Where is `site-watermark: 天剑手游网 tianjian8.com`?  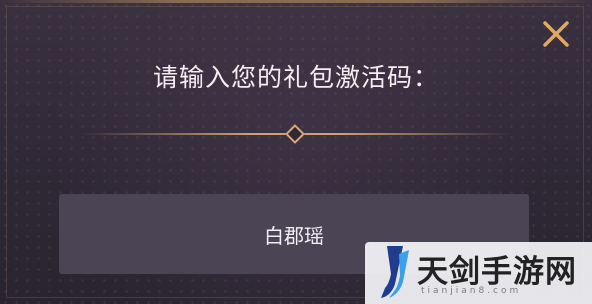
site-watermark: 天剑手游网 tianjian8.com is located at coordinates (478, 273).